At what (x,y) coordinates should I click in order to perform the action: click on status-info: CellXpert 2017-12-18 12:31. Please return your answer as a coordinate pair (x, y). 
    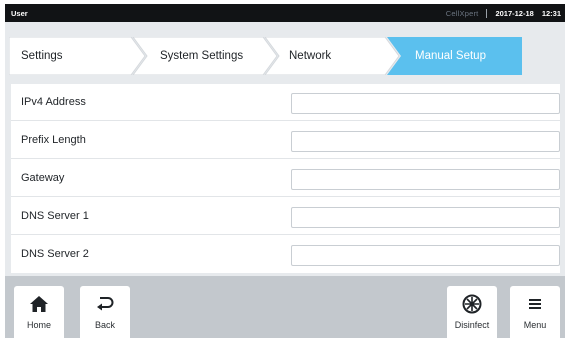
    Looking at the image, I should click on (503, 13).